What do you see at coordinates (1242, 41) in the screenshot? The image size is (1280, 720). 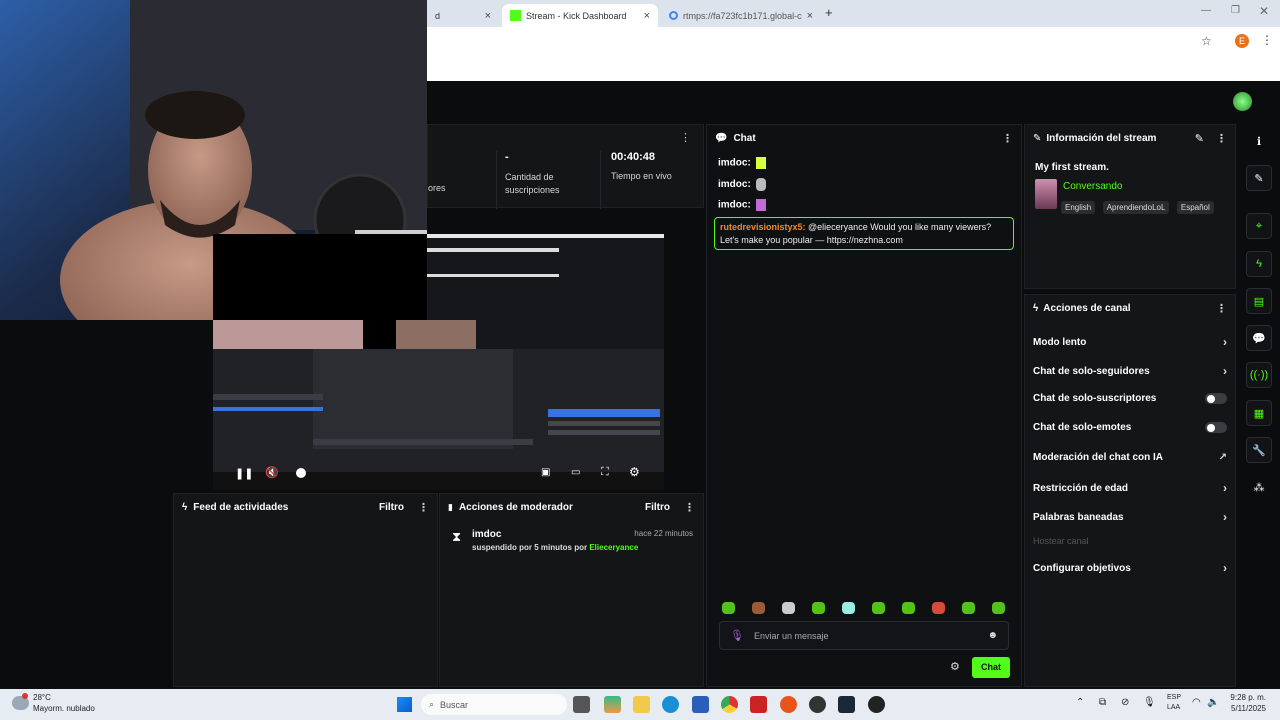 I see `profile-avatar: E` at bounding box center [1242, 41].